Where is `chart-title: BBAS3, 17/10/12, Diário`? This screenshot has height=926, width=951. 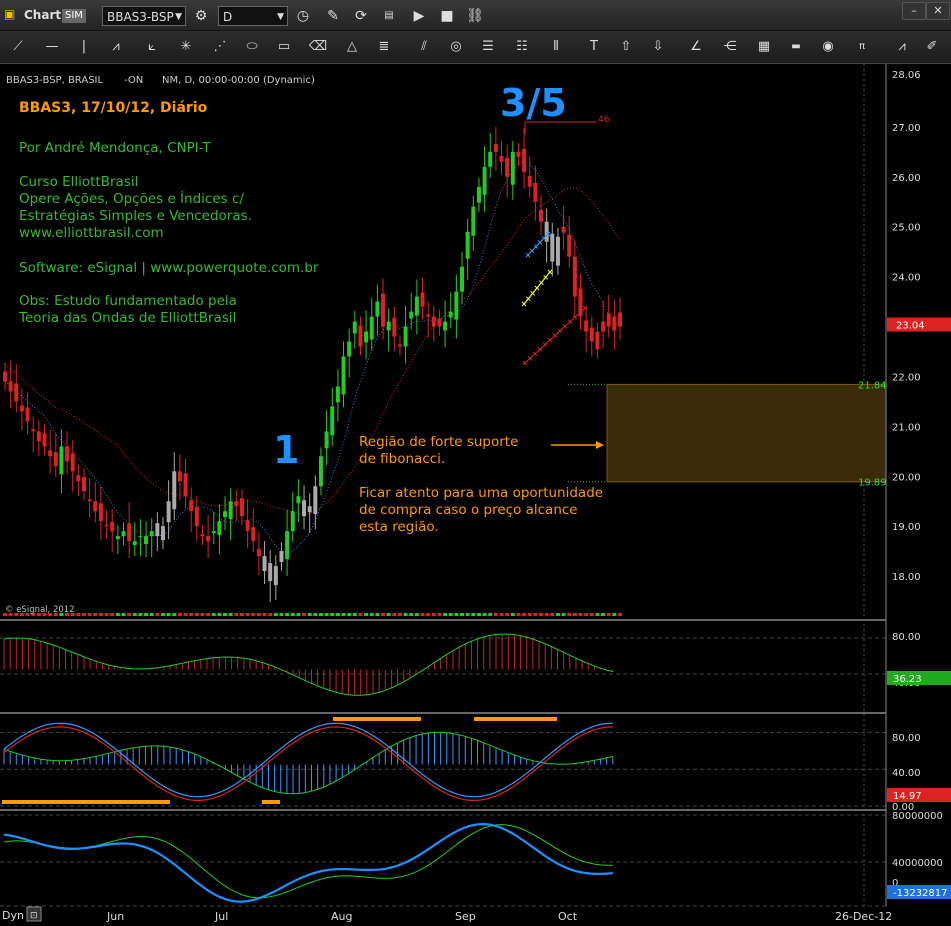
chart-title: BBAS3, 17/10/12, Diário is located at coordinates (113, 108).